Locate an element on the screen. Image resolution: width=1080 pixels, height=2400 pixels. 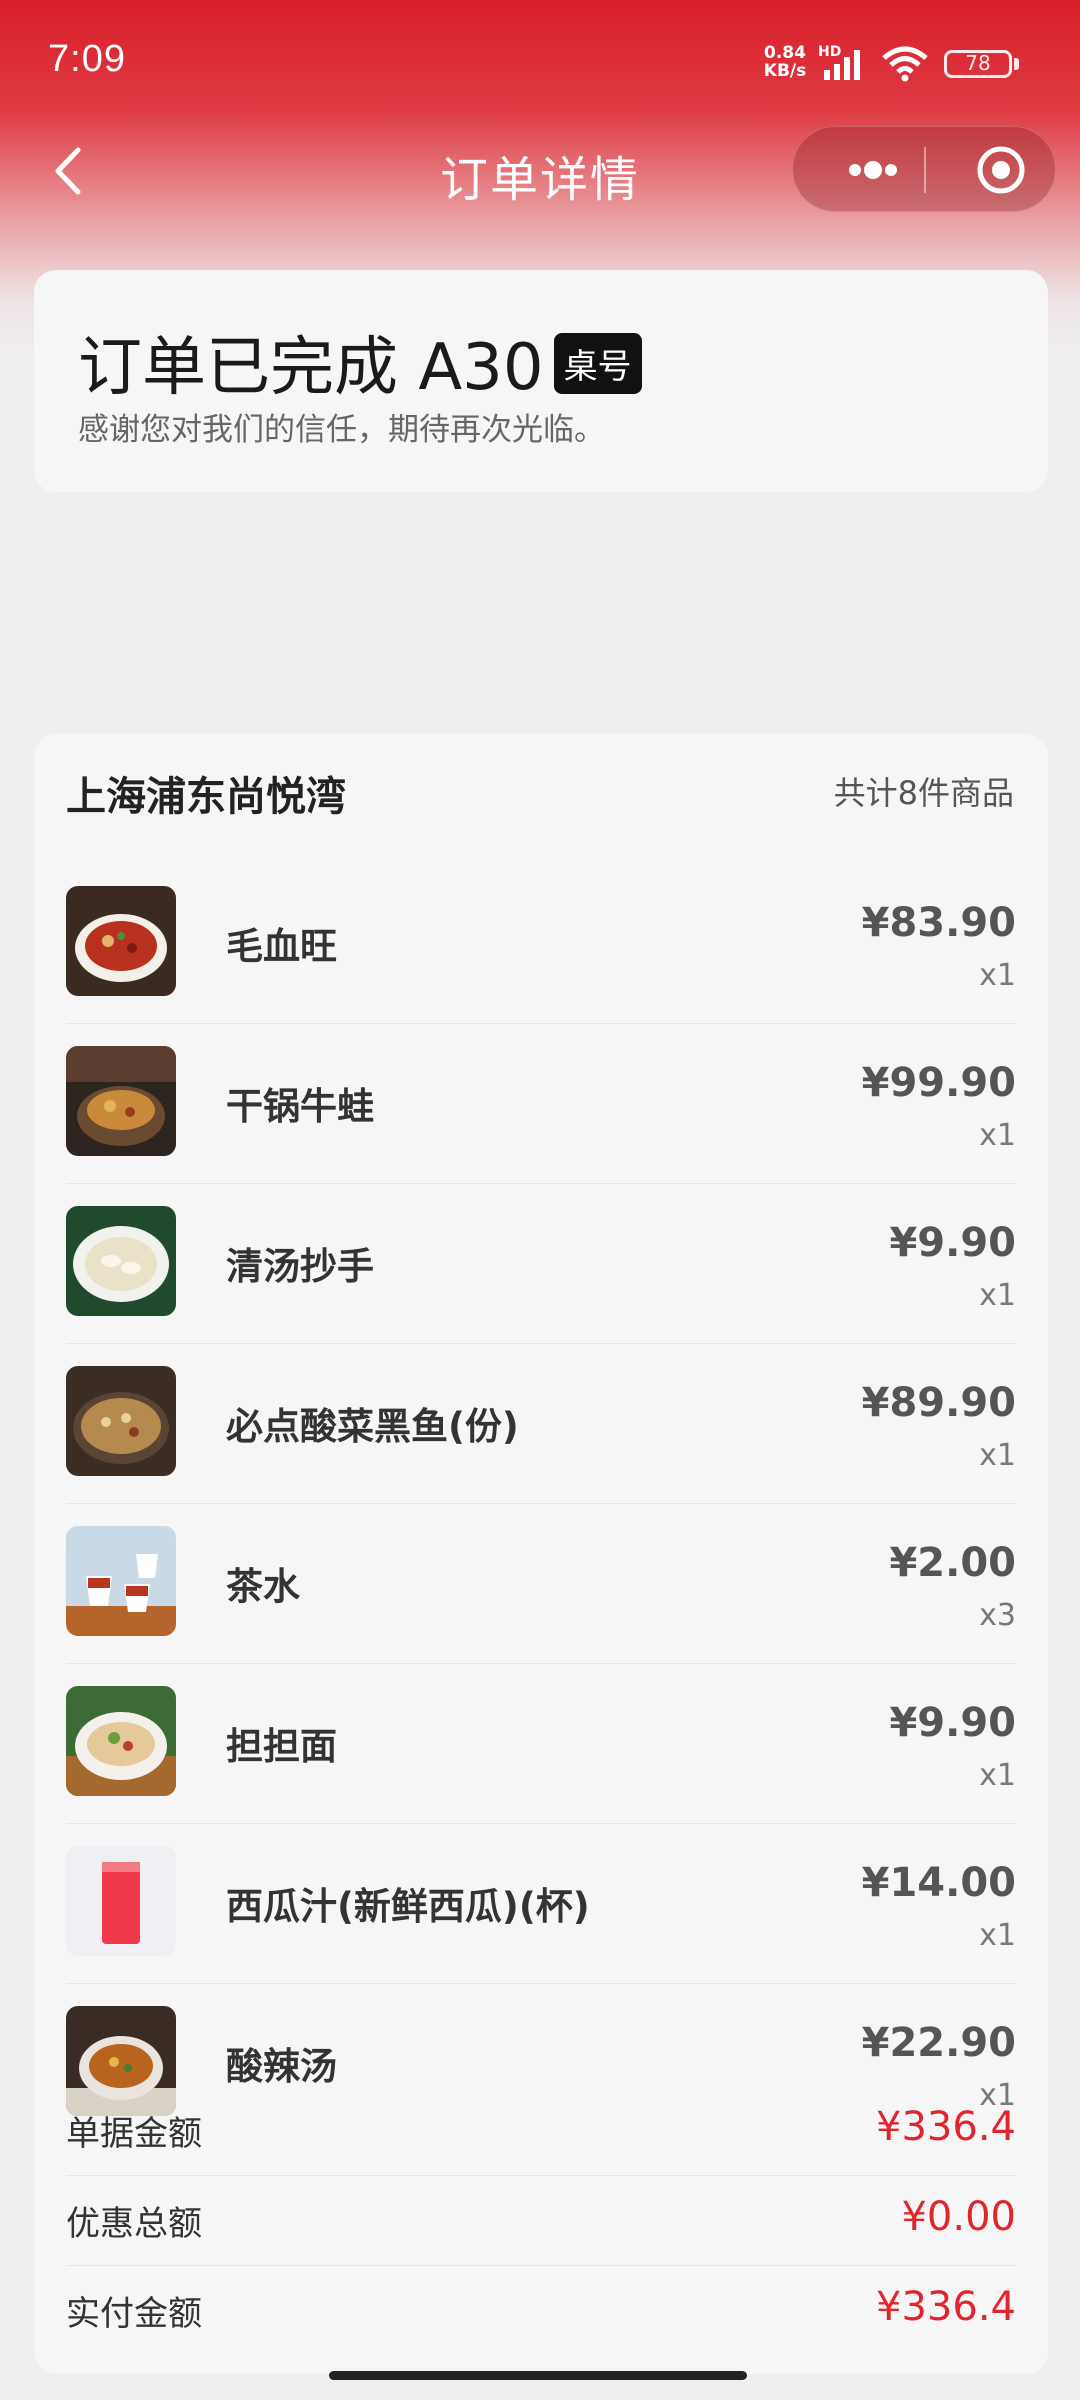
summary-row-bill-amount: 单据金额 ¥336.4 is located at coordinates (541, 2131).